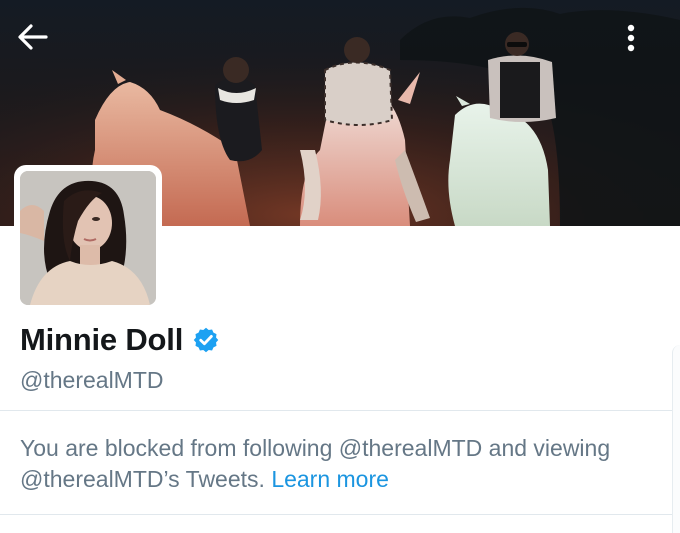 The height and width of the screenshot is (533, 680). I want to click on verified-badge-icon, so click(206, 340).